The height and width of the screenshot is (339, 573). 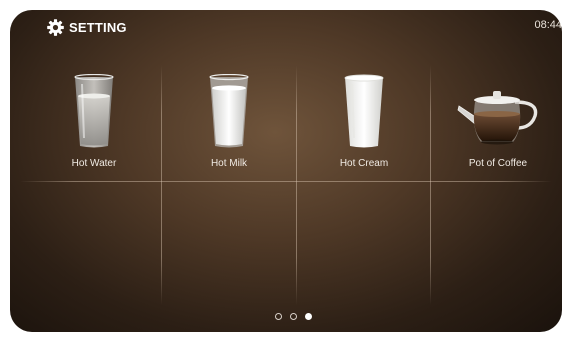 I want to click on drink-tile-hot-cream: Hot Cream, so click(x=364, y=129).